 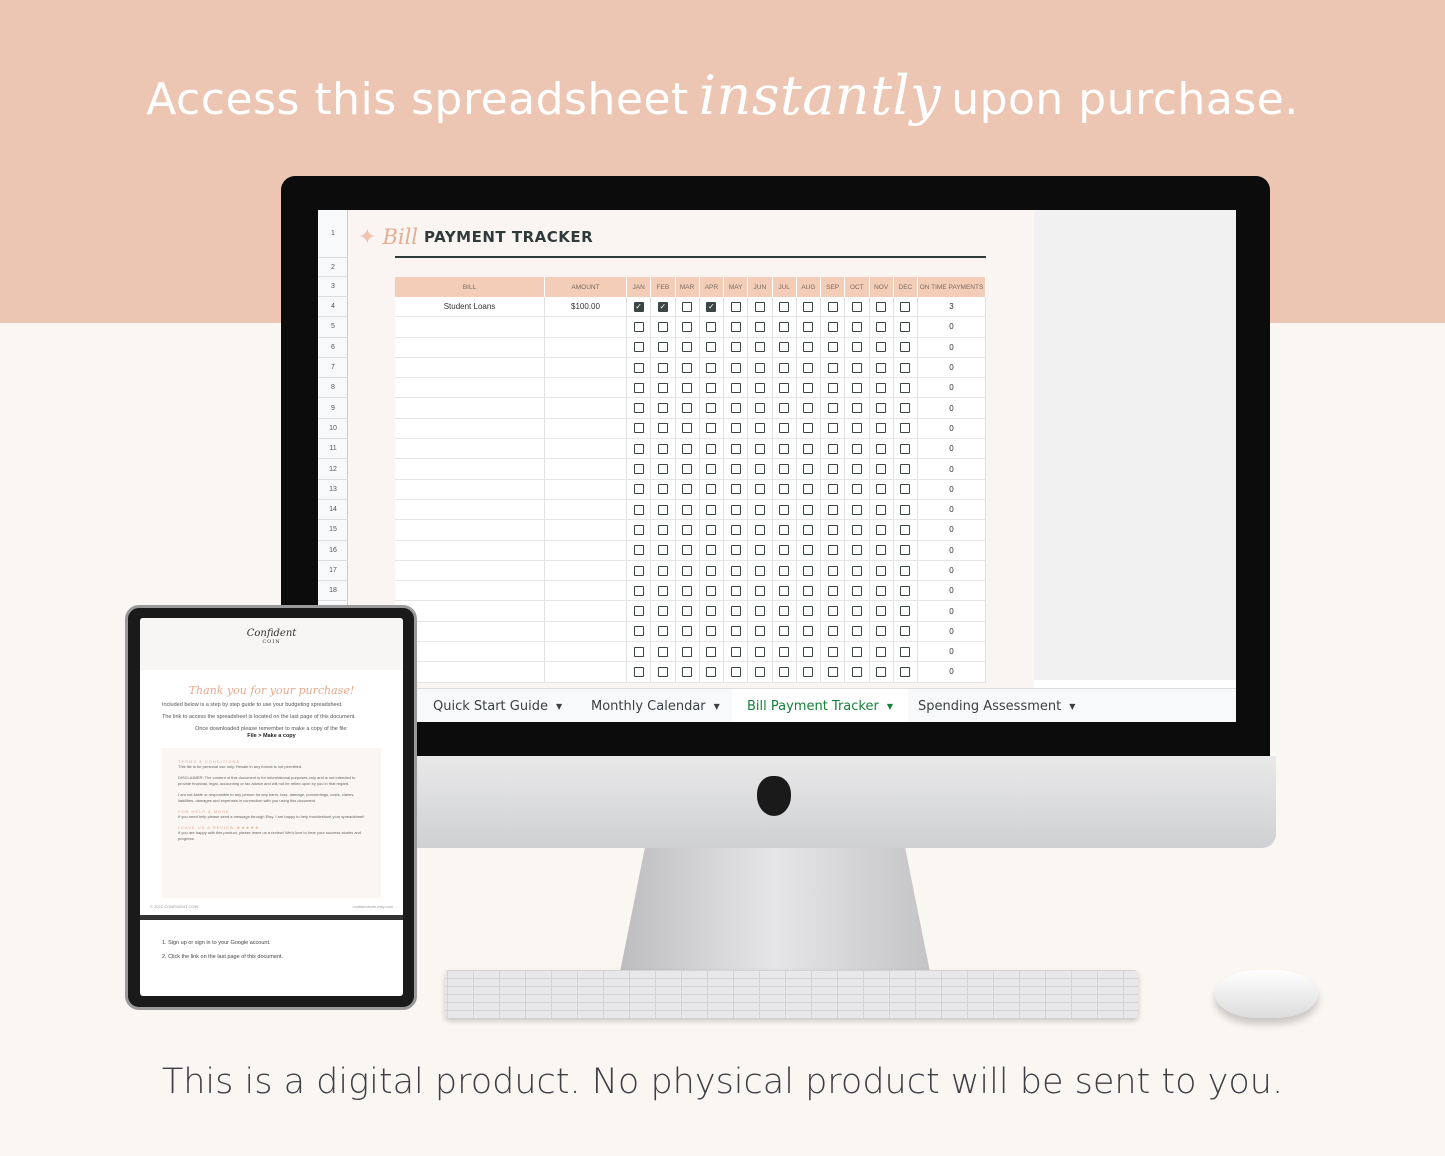 What do you see at coordinates (559, 706) in the screenshot?
I see `dropdown-caret-icon: ▼` at bounding box center [559, 706].